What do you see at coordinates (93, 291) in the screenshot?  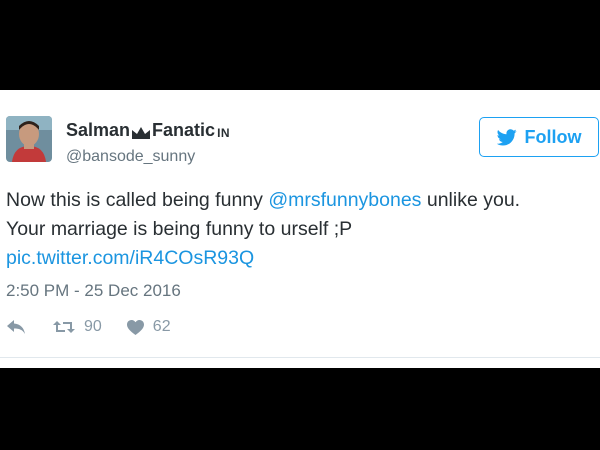 I see `tweet-timestamp: 2:50 PM - 25 Dec 2016` at bounding box center [93, 291].